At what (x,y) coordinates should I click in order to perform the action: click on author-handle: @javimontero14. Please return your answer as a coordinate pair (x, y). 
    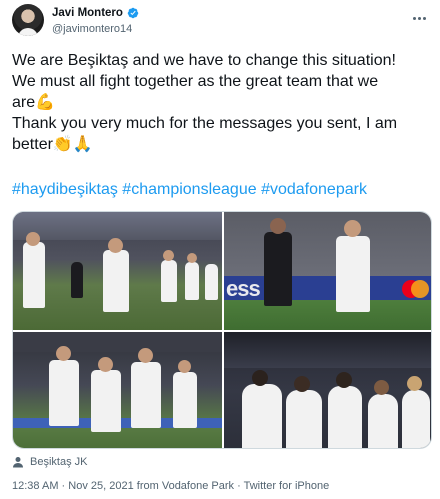
    Looking at the image, I should click on (92, 29).